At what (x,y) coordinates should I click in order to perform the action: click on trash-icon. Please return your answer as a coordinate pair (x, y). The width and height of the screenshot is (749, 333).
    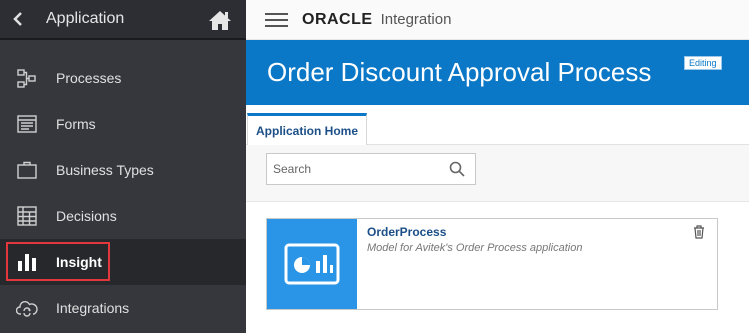
    Looking at the image, I should click on (700, 233).